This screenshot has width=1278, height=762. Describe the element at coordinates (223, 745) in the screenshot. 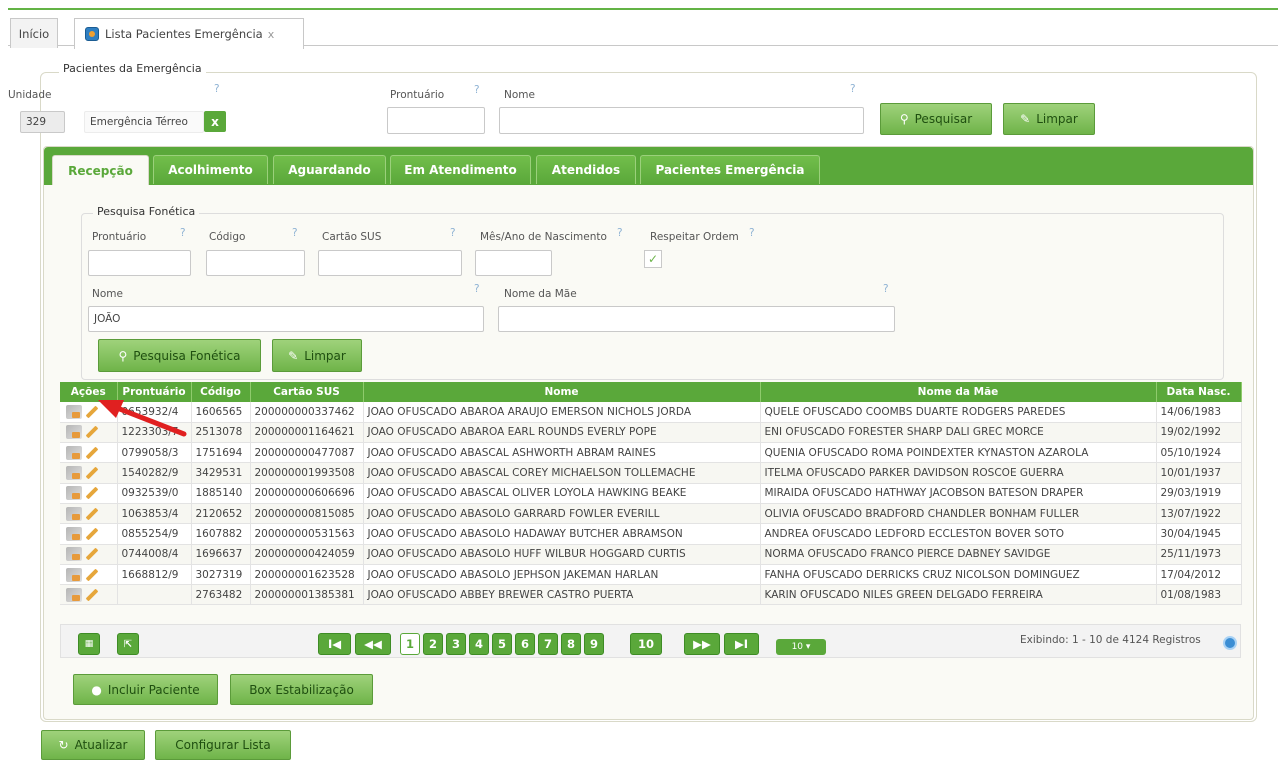

I see `configurar-lista-button: Configurar Lista` at that location.